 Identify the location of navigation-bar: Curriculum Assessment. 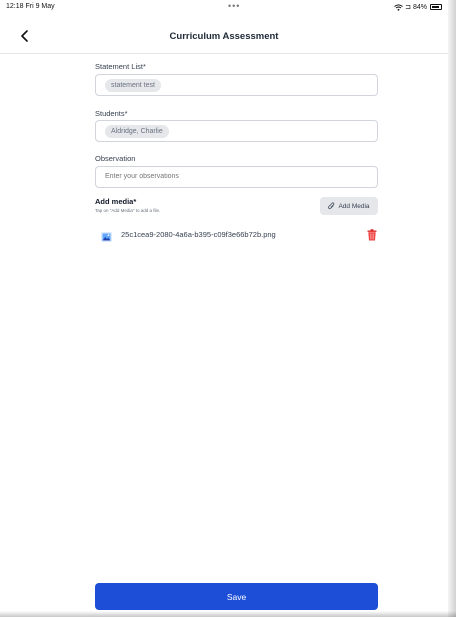
(224, 37).